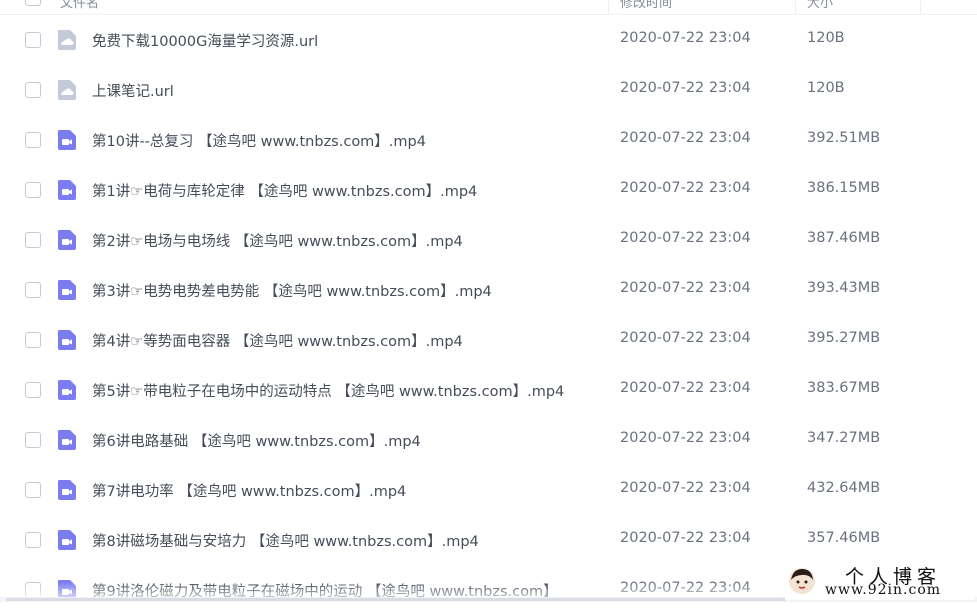 This screenshot has width=977, height=615. I want to click on file-name: 第6讲电路基础 【途鸟吧 www.tnbzs.com】.mp4, so click(256, 440).